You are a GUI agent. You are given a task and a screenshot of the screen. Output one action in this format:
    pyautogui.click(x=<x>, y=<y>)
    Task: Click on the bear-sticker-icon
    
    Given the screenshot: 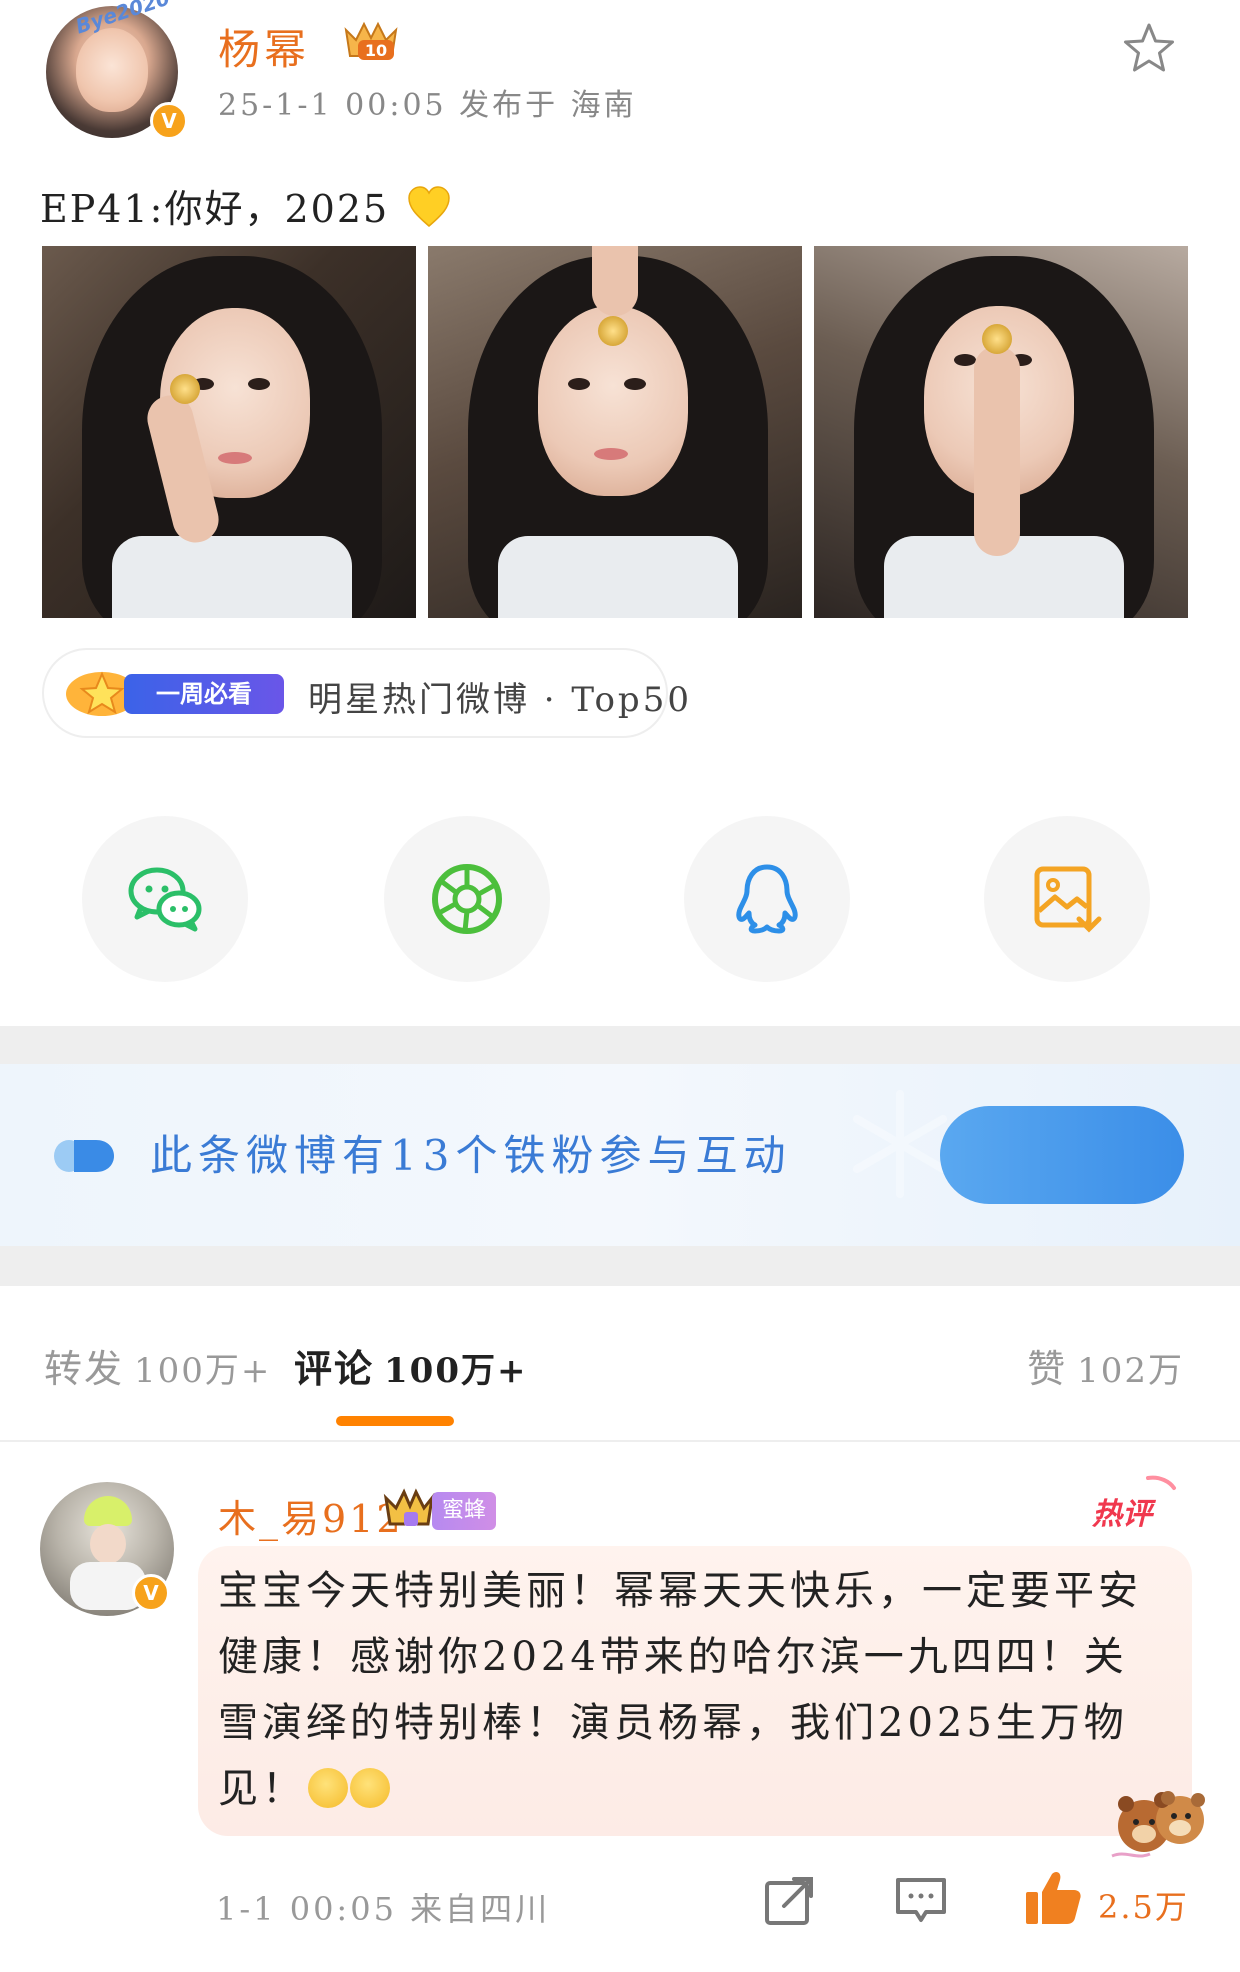 What is the action you would take?
    pyautogui.click(x=1158, y=1824)
    